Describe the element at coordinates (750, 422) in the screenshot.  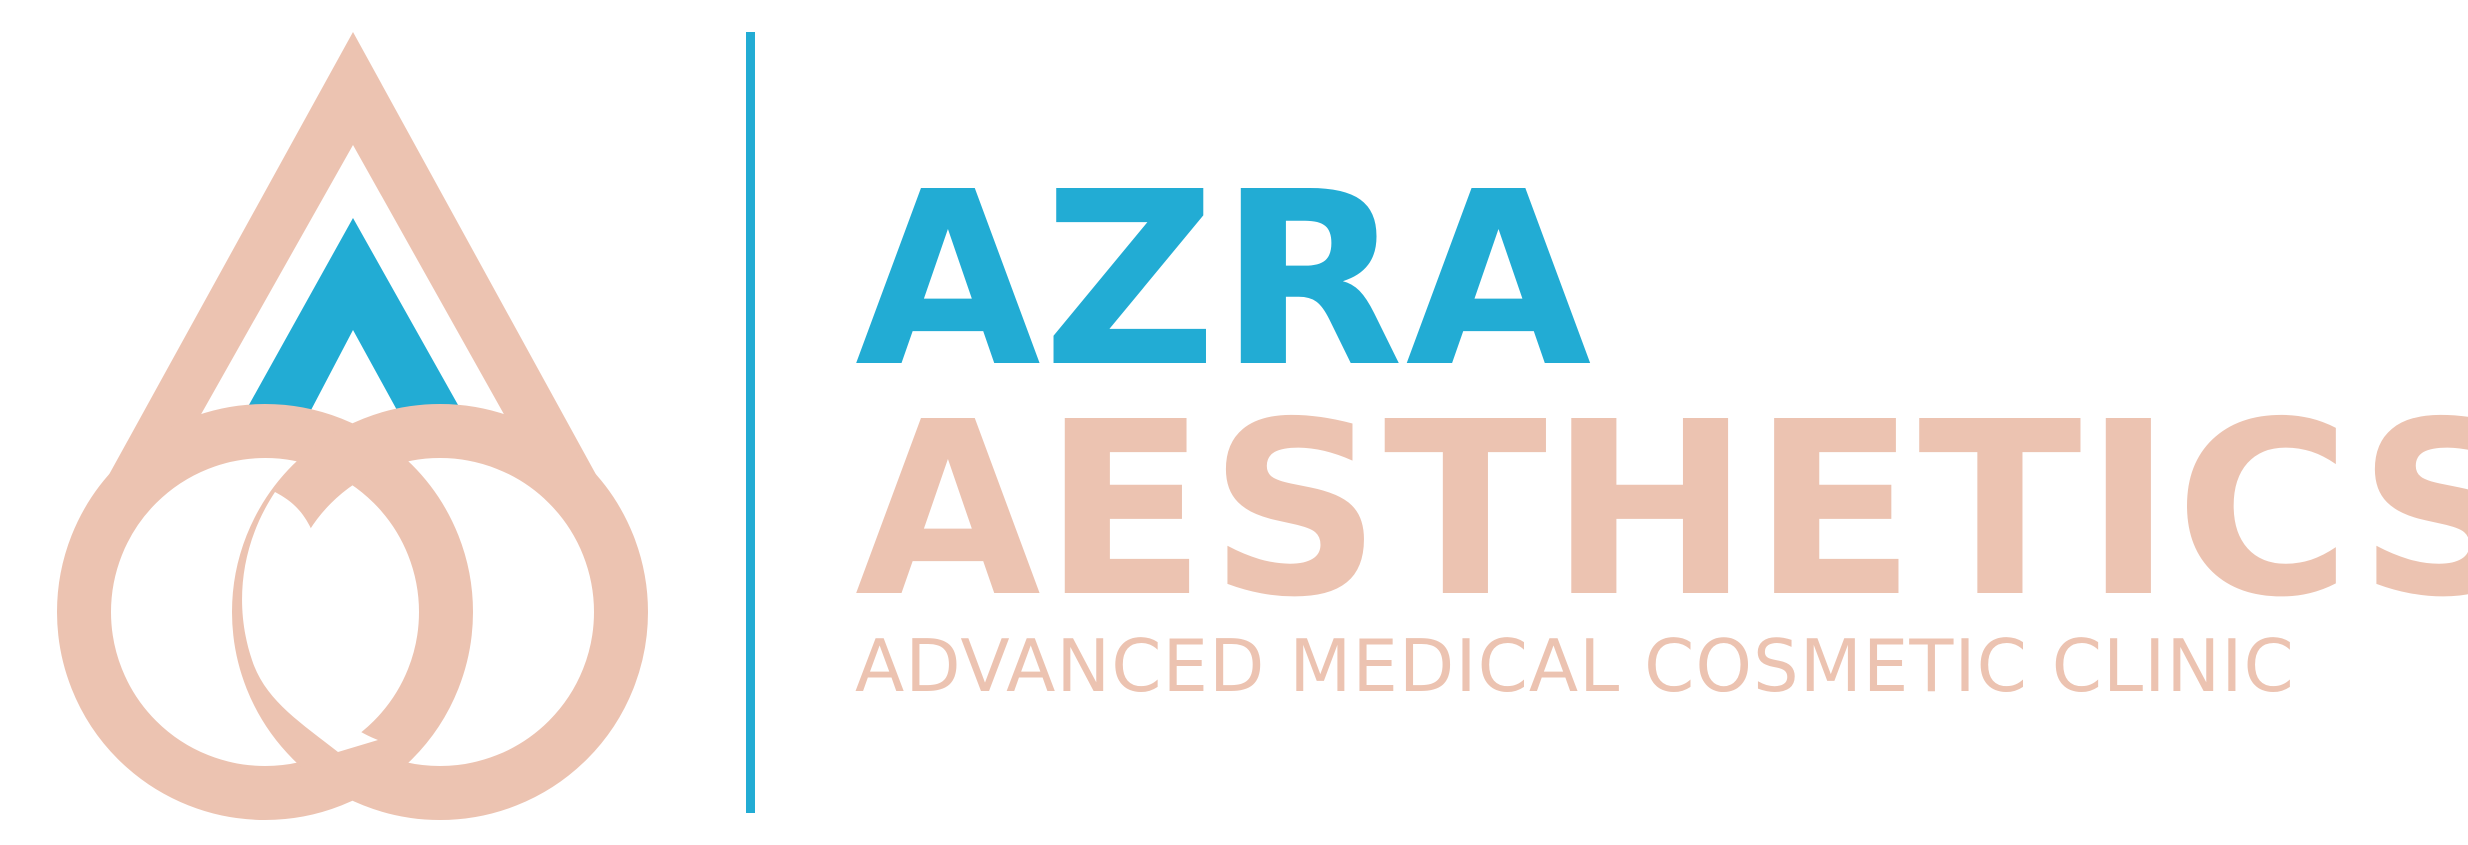
I see `vertical-divider` at that location.